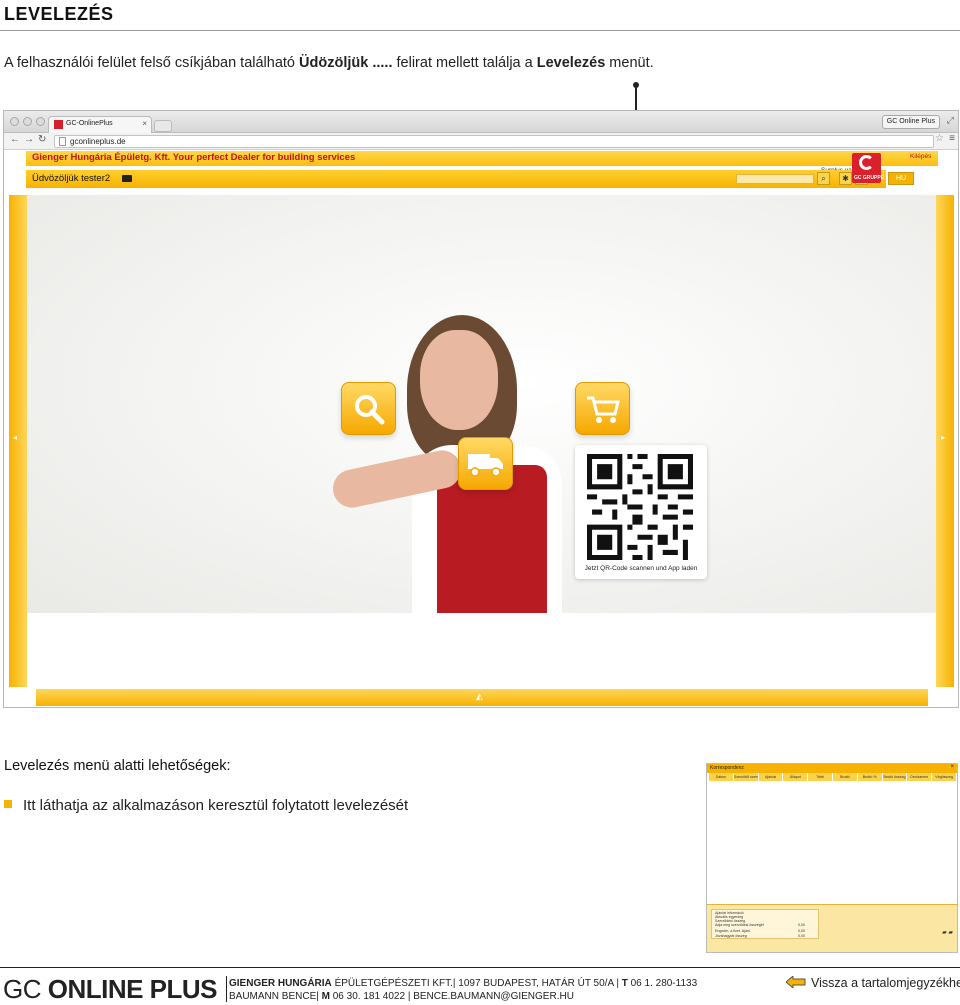  What do you see at coordinates (952, 767) in the screenshot?
I see `mini-close-icon: ×` at bounding box center [952, 767].